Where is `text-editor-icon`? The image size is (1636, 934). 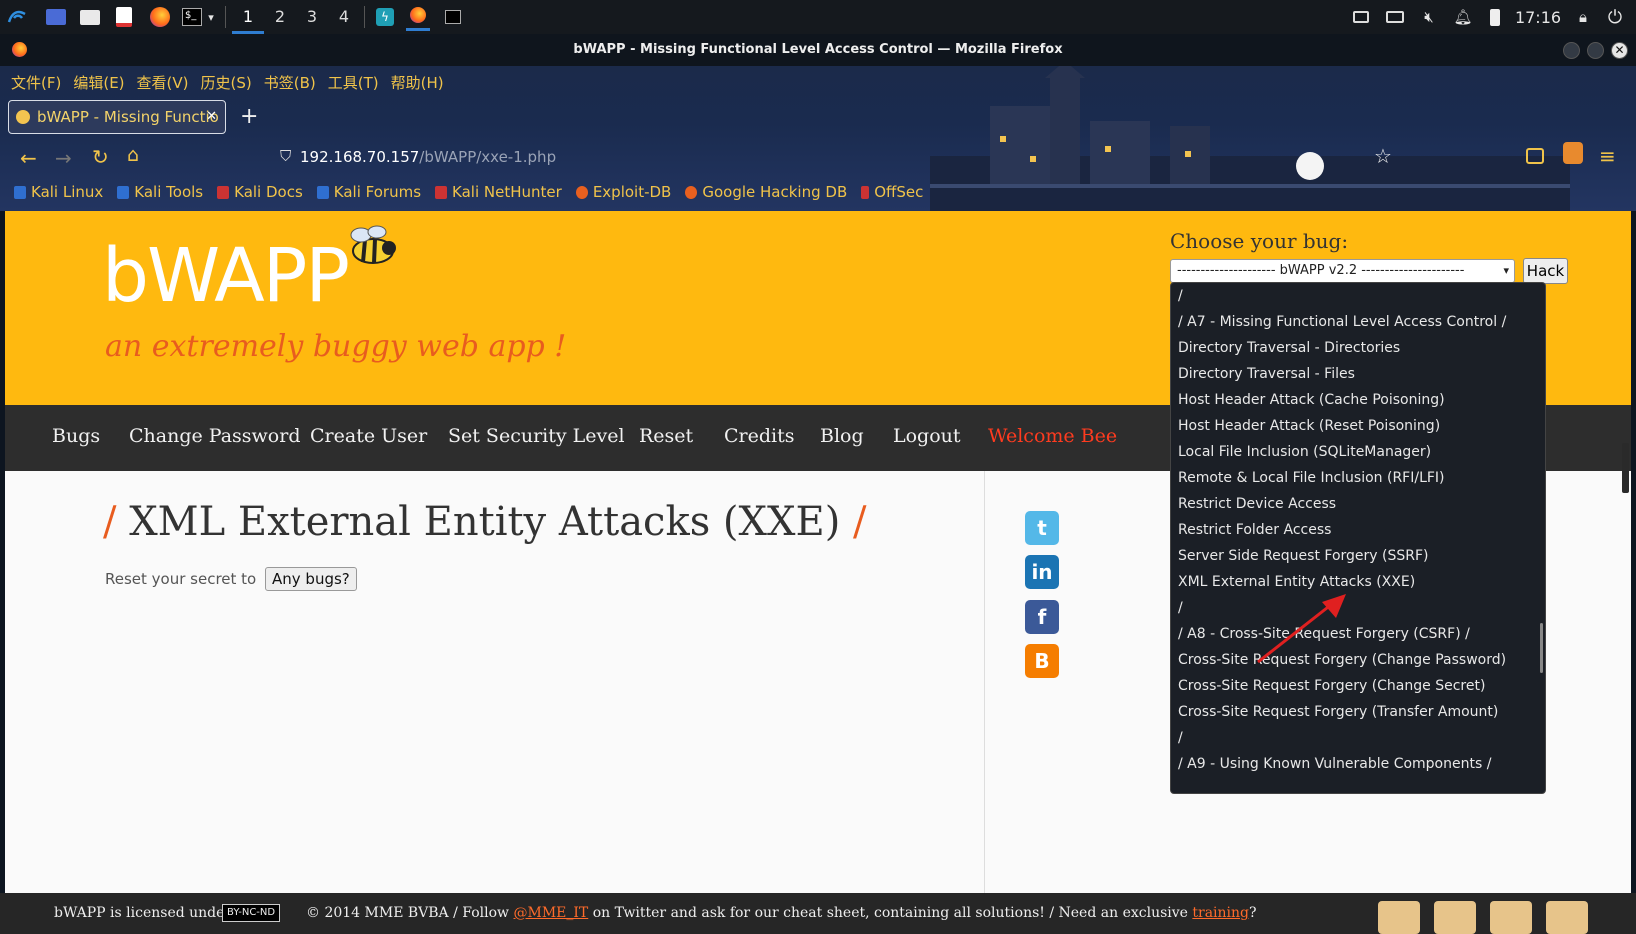
text-editor-icon is located at coordinates (124, 17).